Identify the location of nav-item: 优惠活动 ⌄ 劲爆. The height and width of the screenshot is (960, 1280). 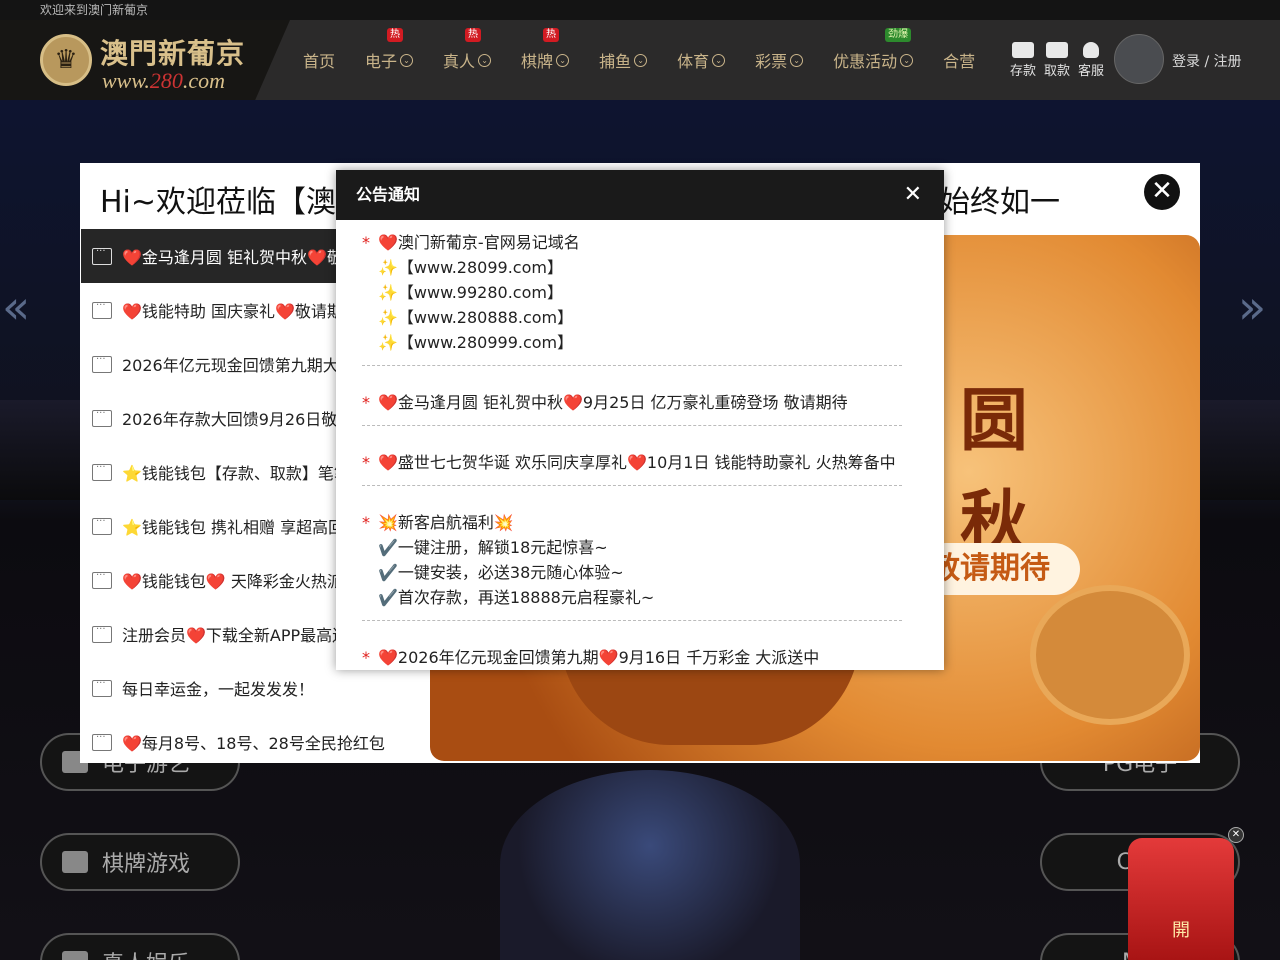
(873, 50).